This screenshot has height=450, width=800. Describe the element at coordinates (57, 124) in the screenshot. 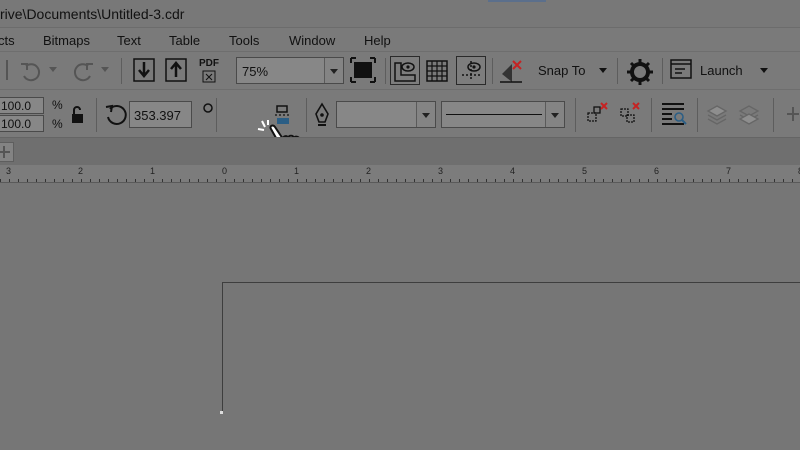

I see `scale-y-percent: %` at that location.